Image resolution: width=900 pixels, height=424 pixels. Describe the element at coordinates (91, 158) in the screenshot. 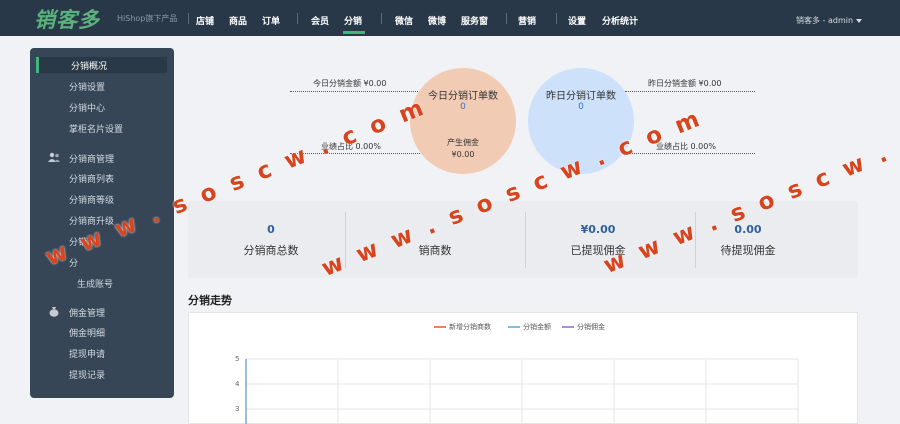

I see `sidebar-group-distributor-management: 分销商管理` at that location.